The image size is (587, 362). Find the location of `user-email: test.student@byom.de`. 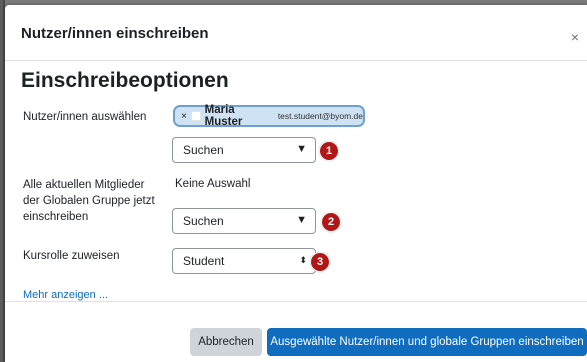

user-email: test.student@byom.de is located at coordinates (320, 116).